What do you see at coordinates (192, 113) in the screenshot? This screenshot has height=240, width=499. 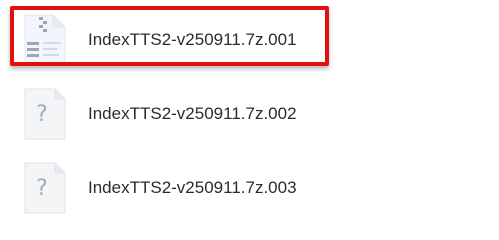 I see `file-name: IndexTTS2-v250911.7z.002` at bounding box center [192, 113].